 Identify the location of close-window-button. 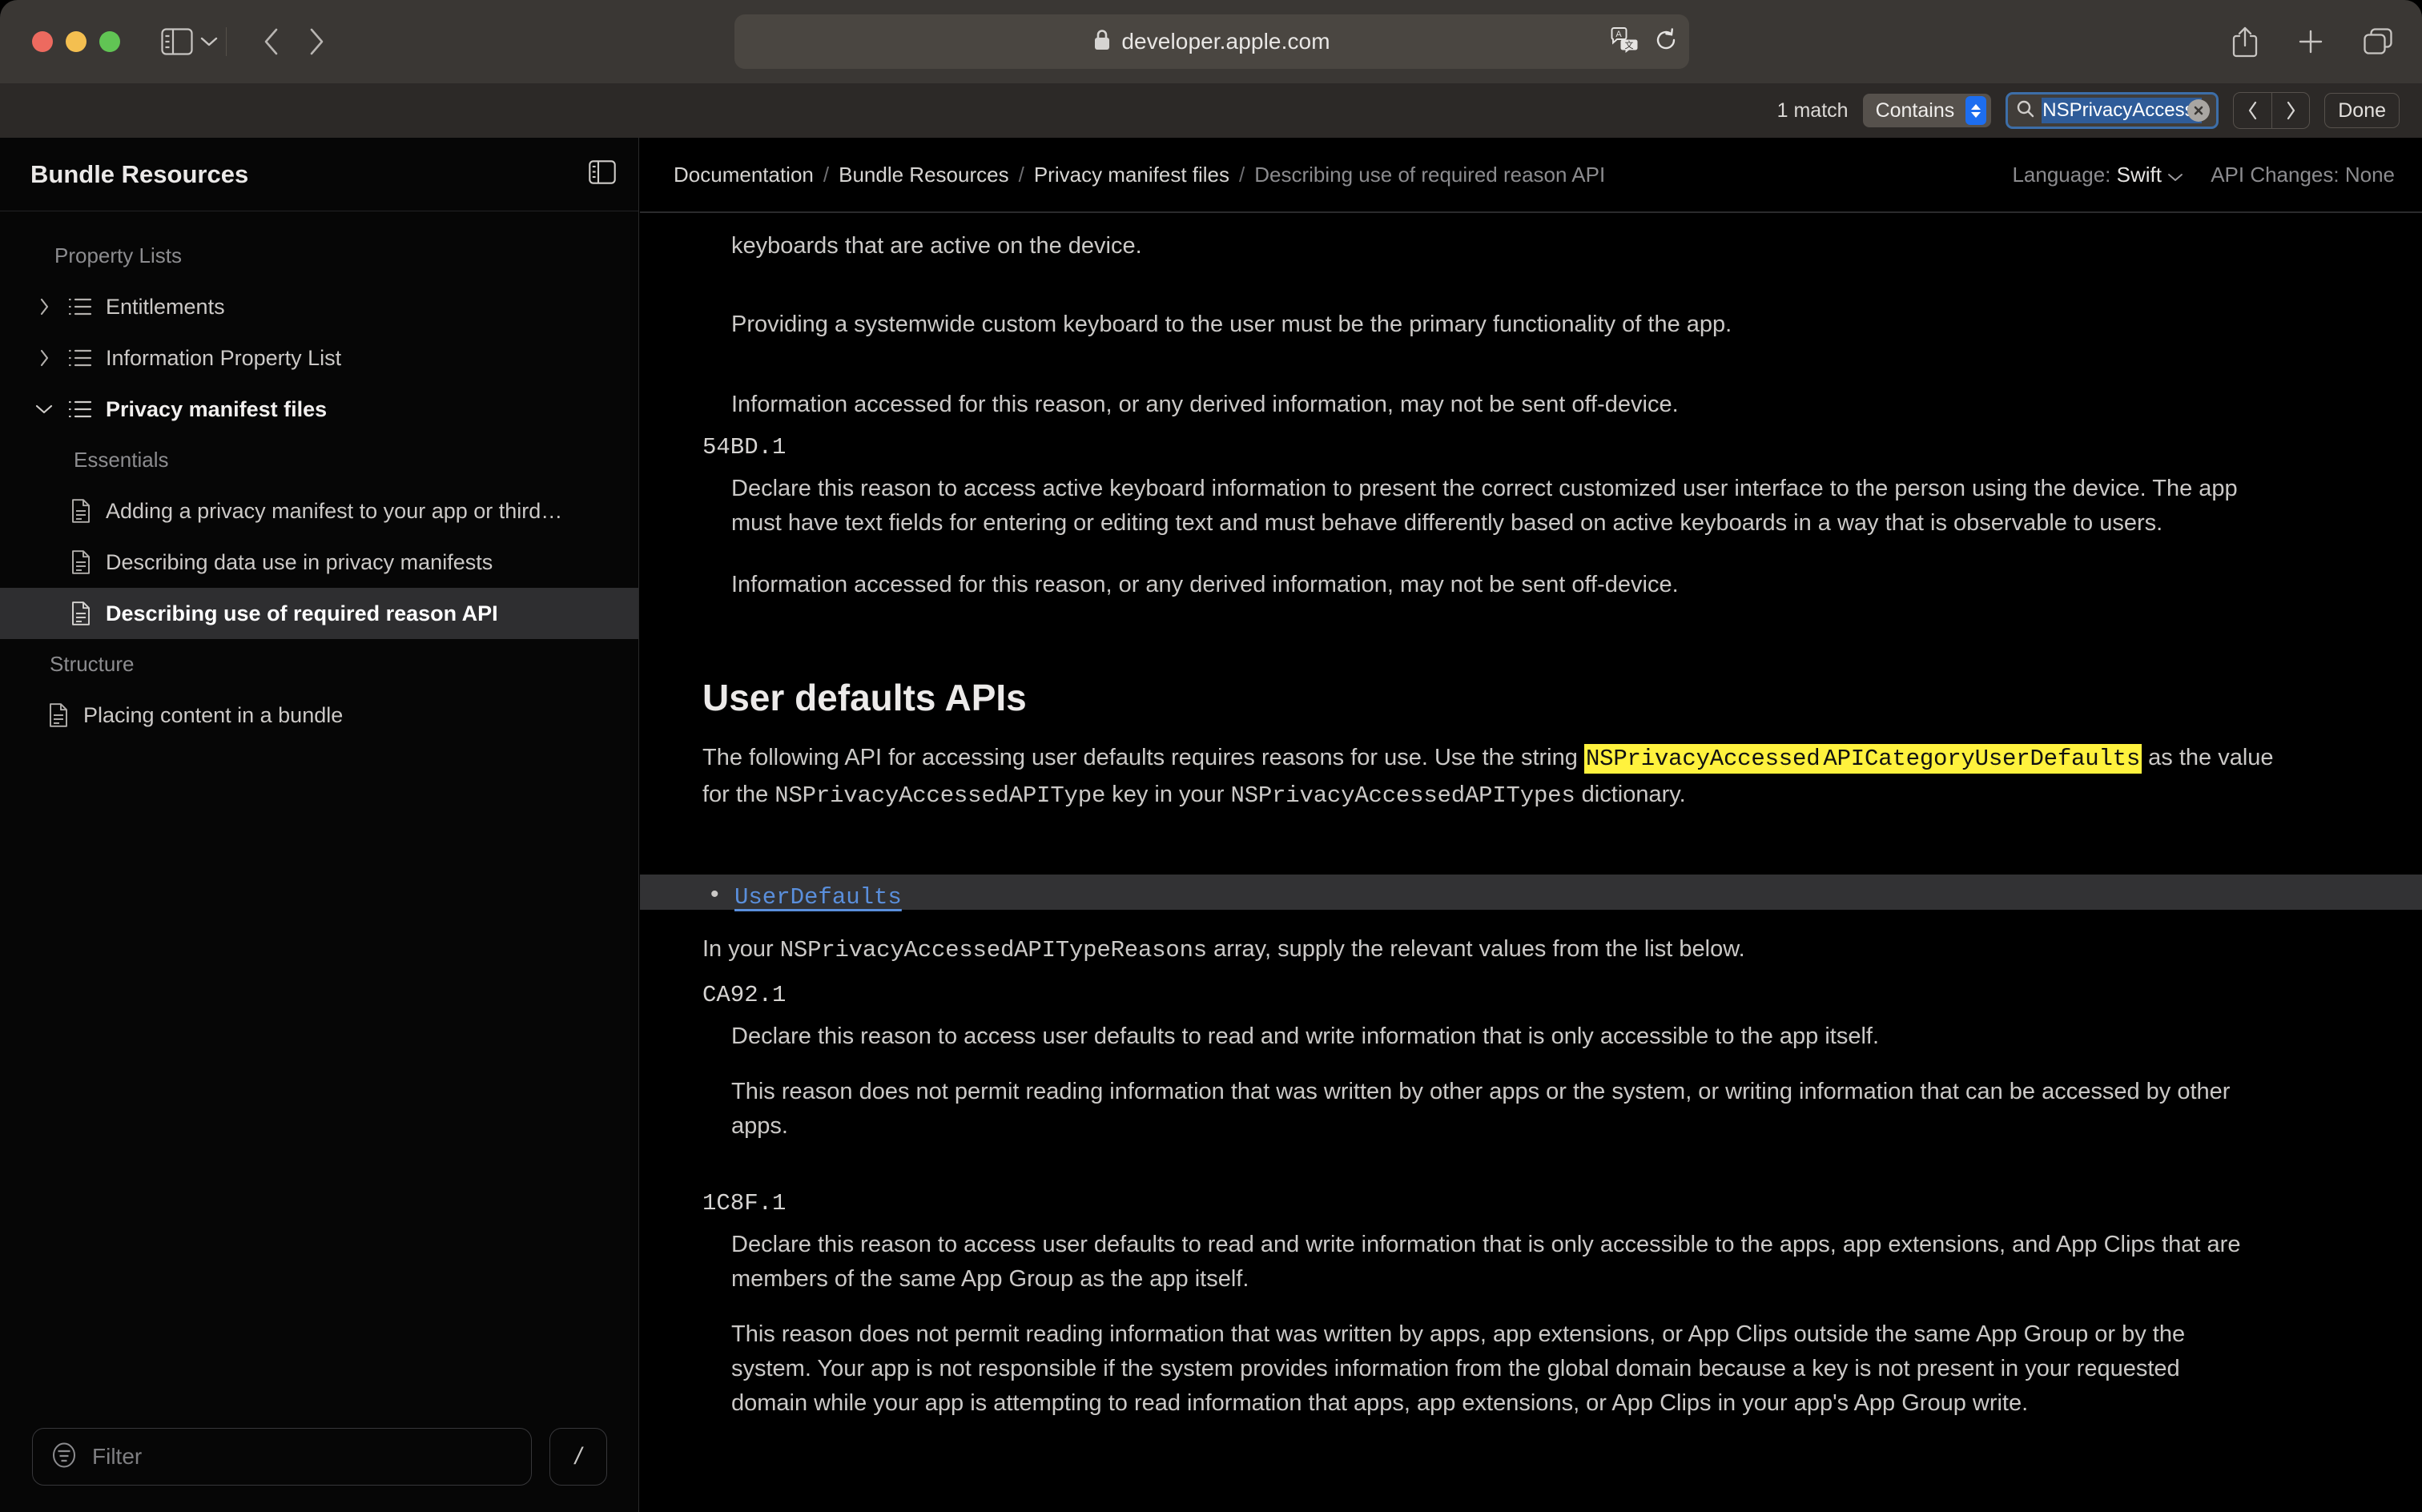
(43, 41).